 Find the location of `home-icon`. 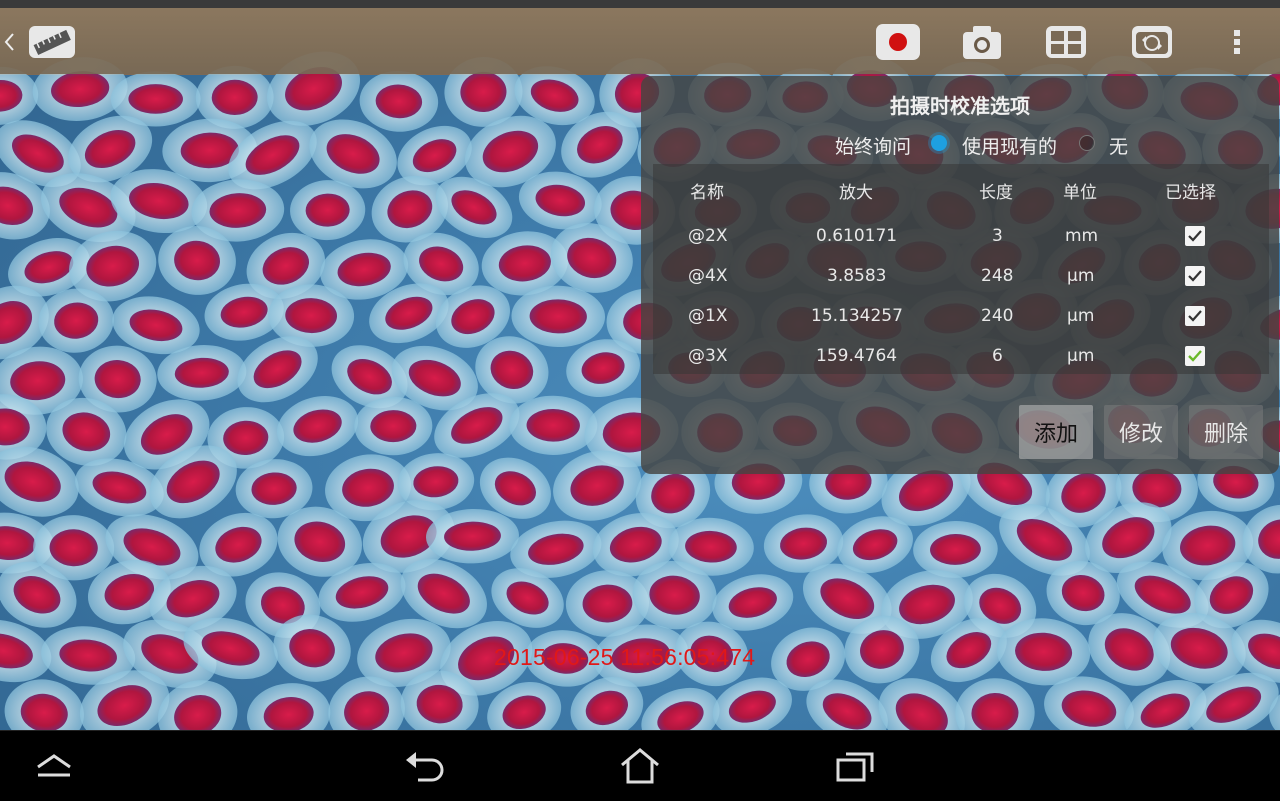

home-icon is located at coordinates (640, 766).